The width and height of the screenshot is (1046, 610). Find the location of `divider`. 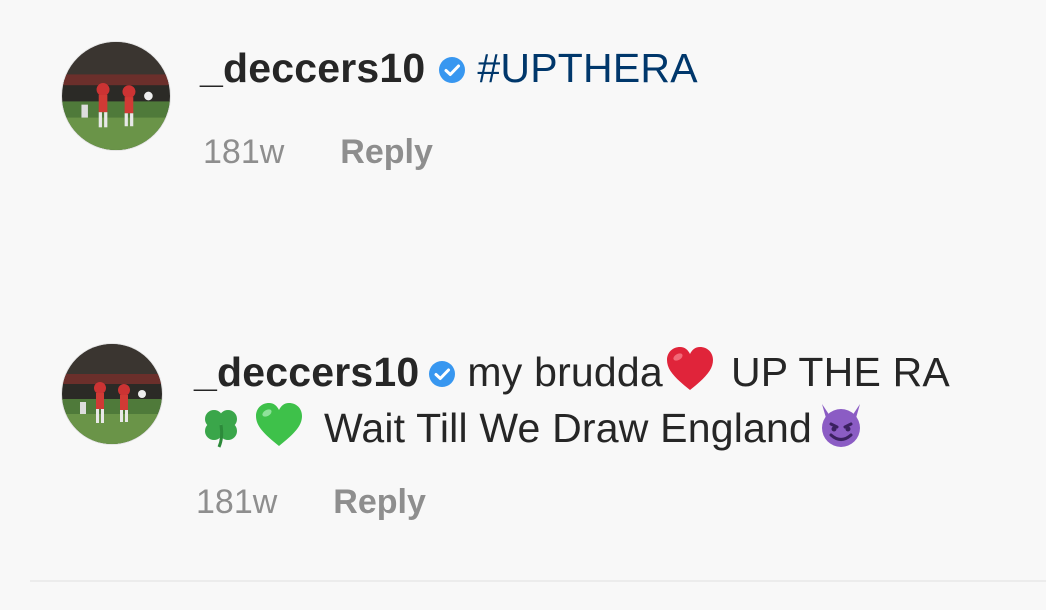

divider is located at coordinates (538, 581).